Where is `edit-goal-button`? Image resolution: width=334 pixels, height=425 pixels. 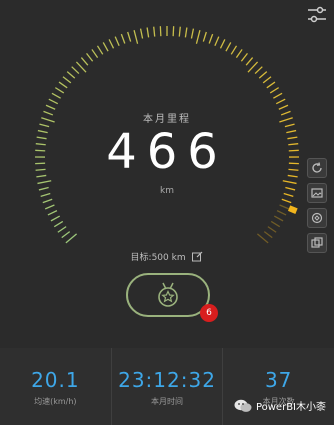
edit-goal-button is located at coordinates (197, 258).